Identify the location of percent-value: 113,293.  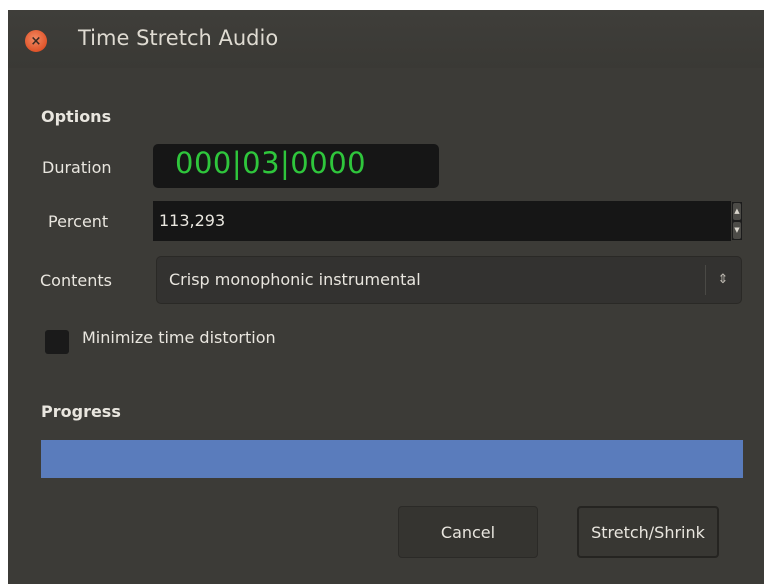
(192, 220).